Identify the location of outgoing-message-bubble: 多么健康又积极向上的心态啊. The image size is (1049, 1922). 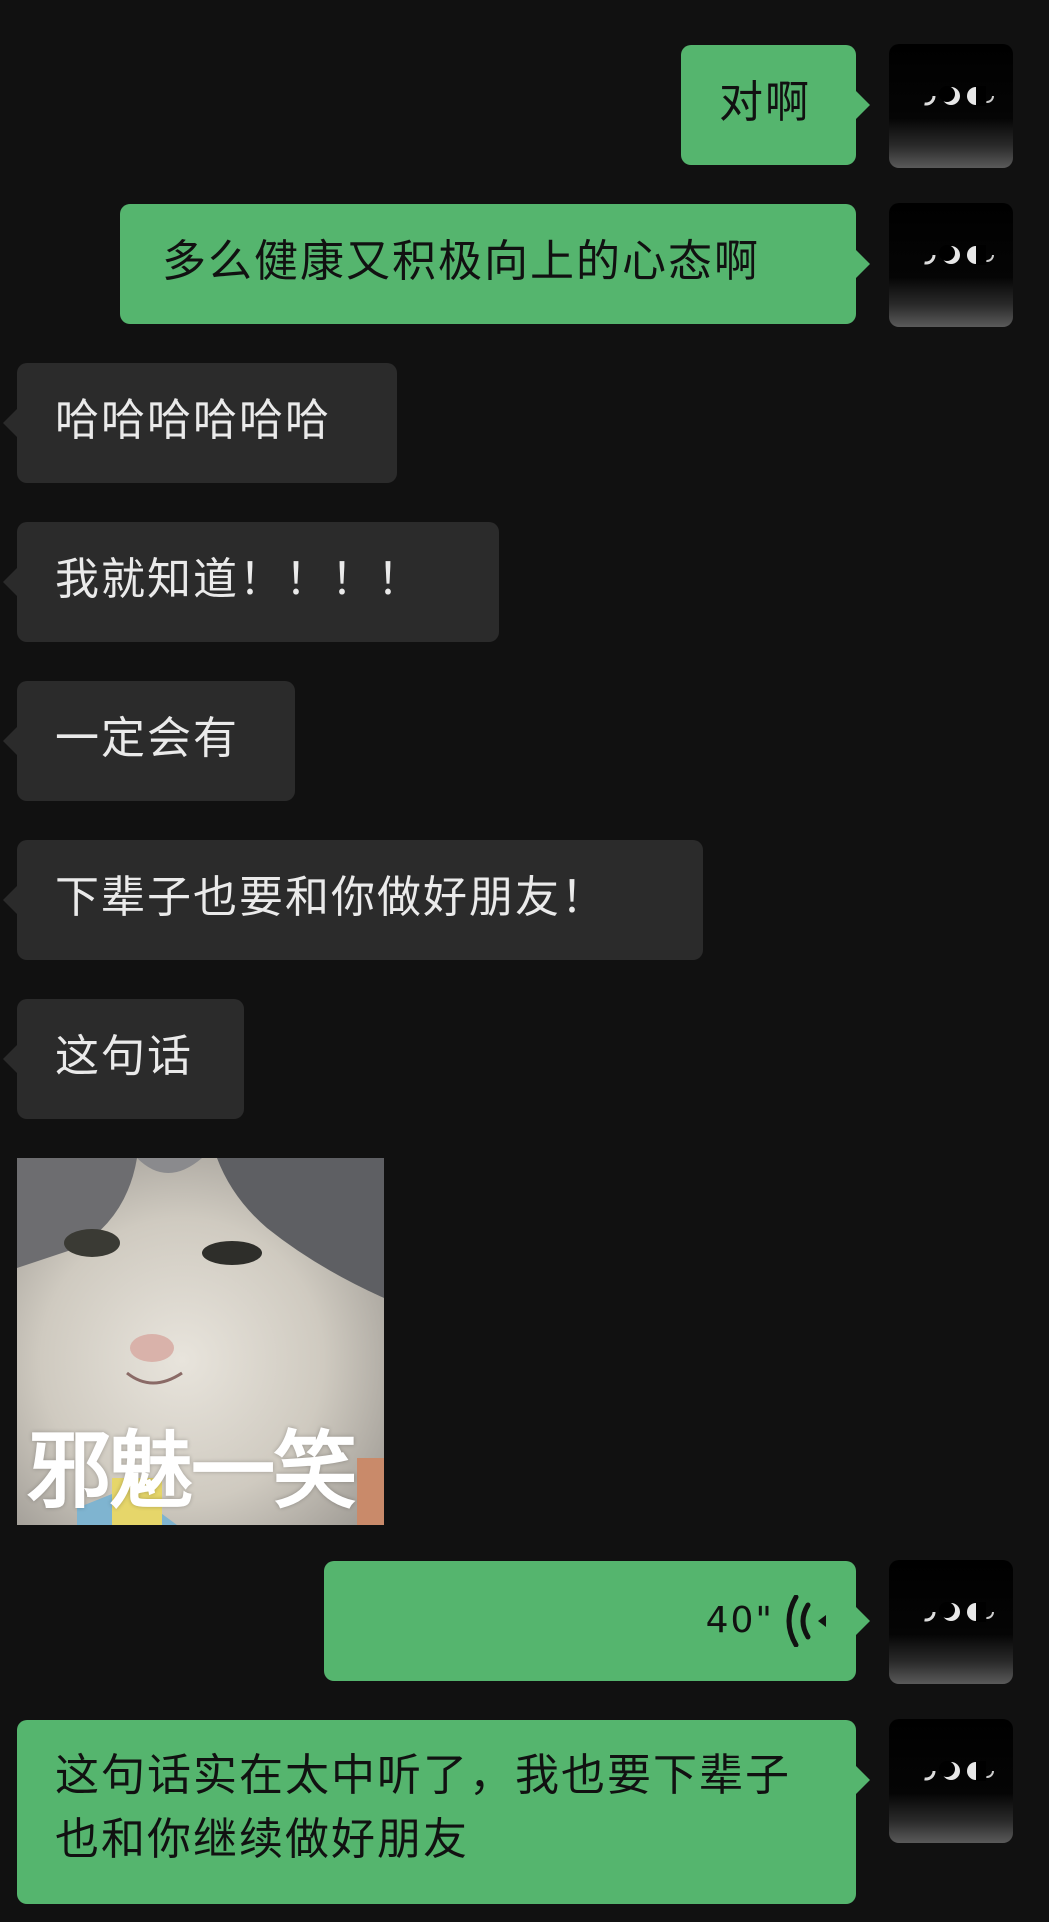
(495, 264).